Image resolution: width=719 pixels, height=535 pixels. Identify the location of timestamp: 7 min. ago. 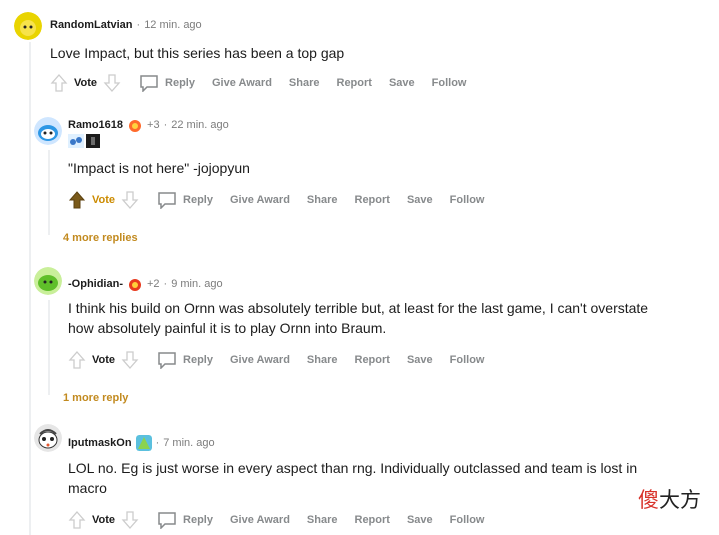
(188, 443).